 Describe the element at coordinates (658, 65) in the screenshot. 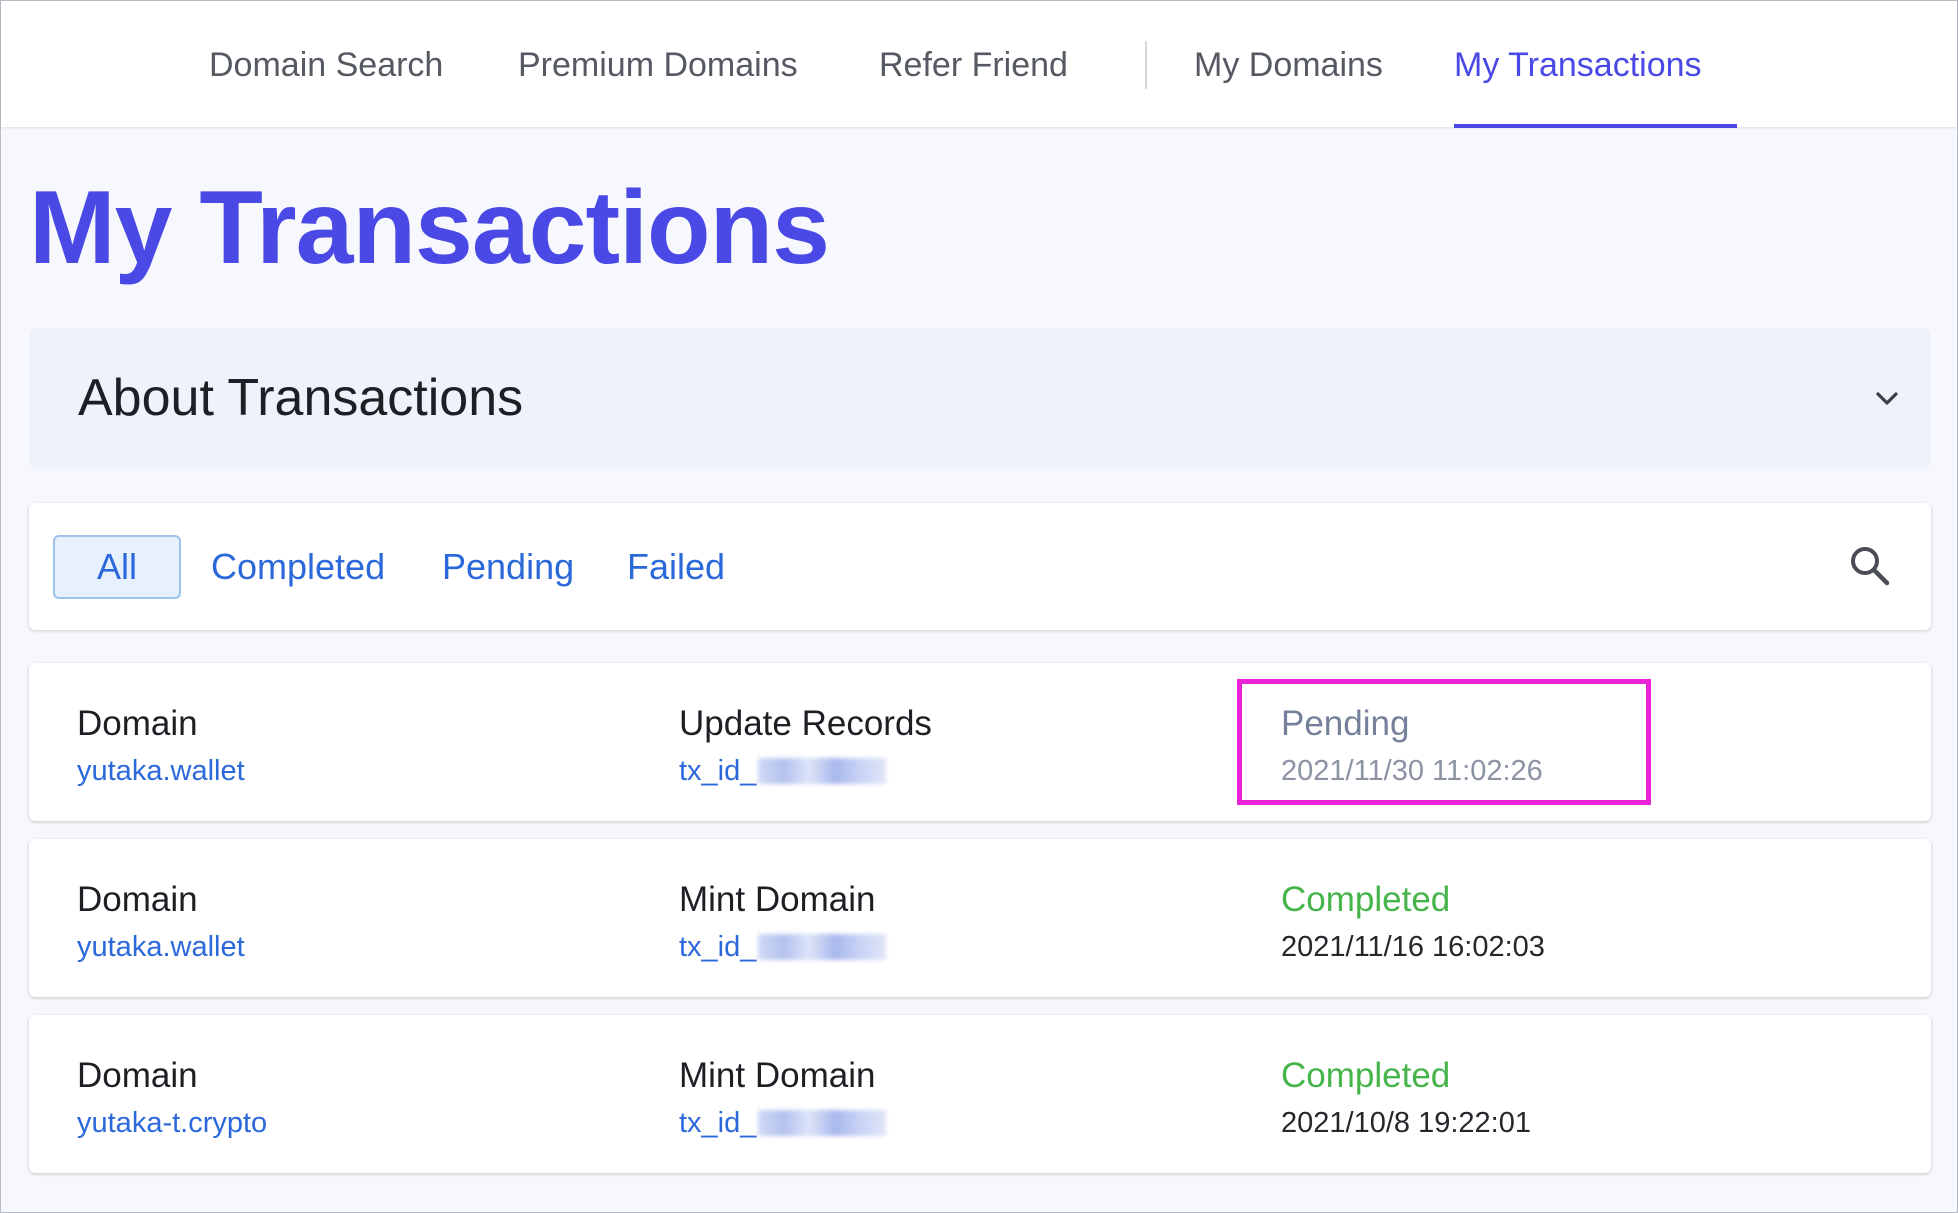

I see `nav-premium-domains: Premium Domains` at that location.